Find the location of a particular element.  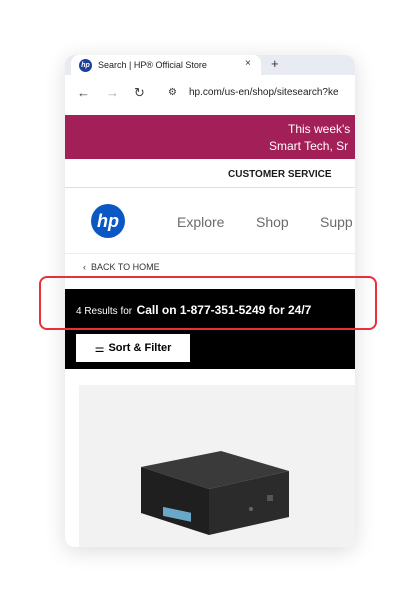

sort-filter-button: ⚌ Sort & Filter is located at coordinates (133, 348).